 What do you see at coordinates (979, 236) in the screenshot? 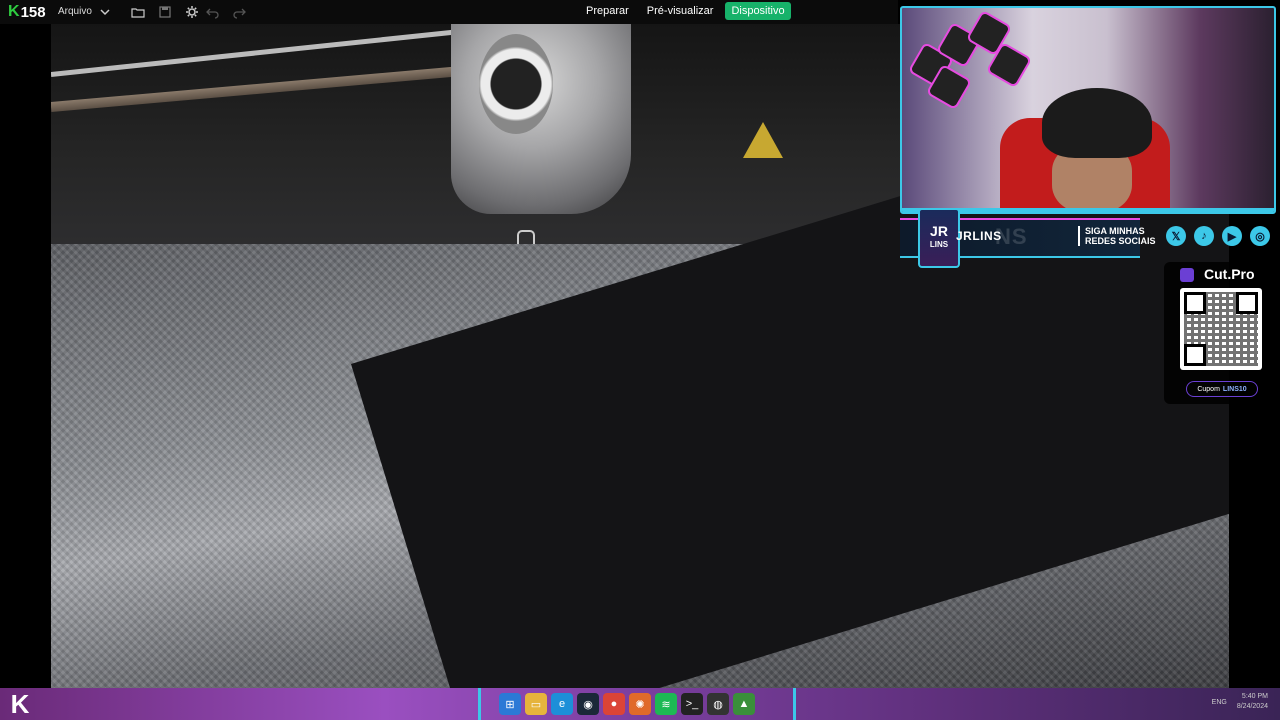
I see `streamer-name: JRLINS` at bounding box center [979, 236].